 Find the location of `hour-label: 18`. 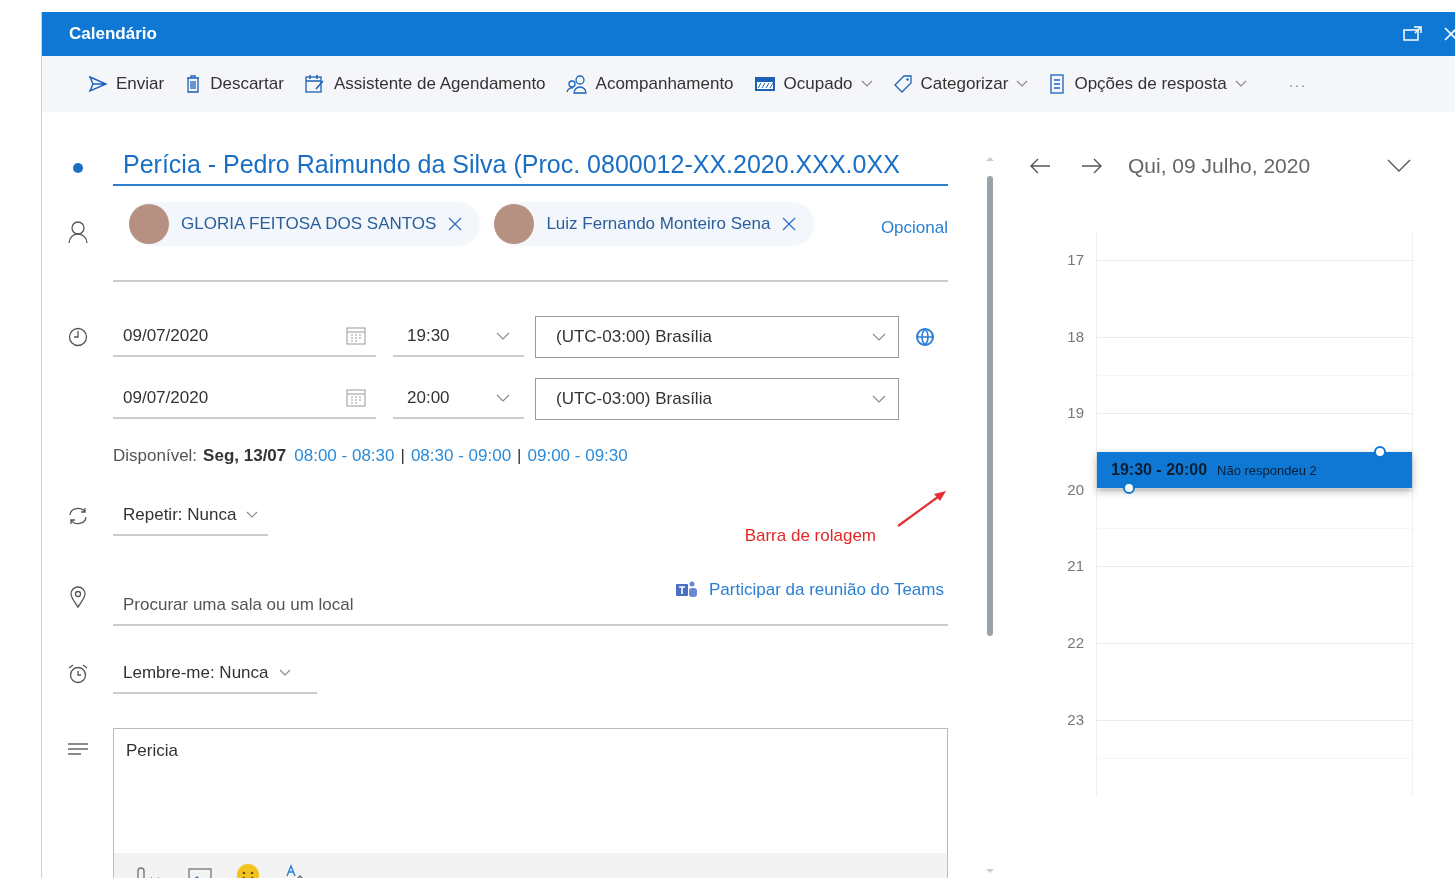

hour-label: 18 is located at coordinates (1075, 337).